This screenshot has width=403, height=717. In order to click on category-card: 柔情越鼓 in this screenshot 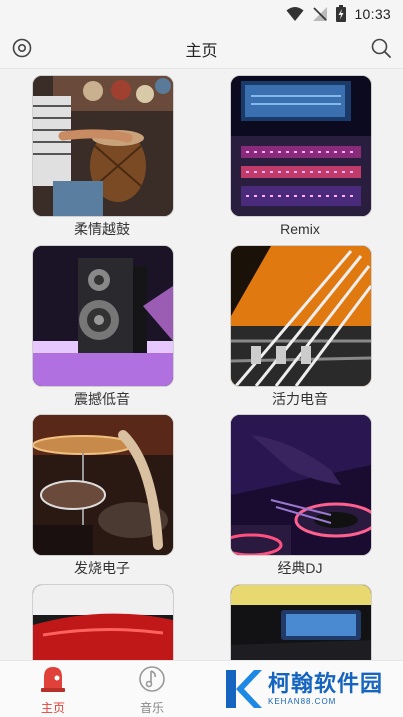, I will do `click(103, 156)`.